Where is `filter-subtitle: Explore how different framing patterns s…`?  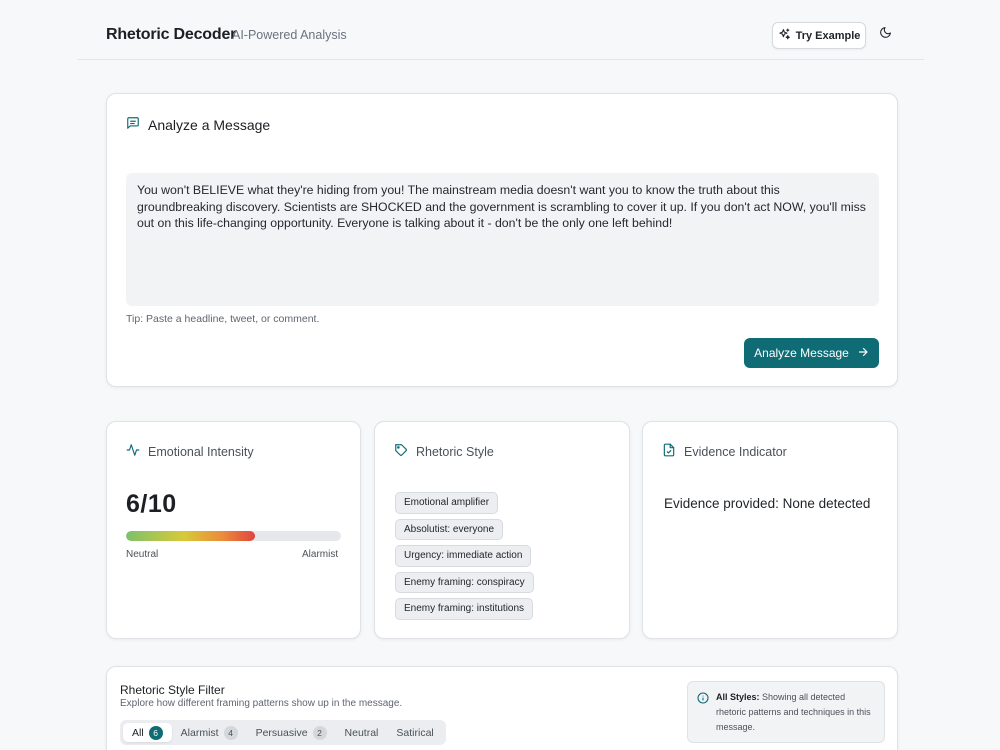 filter-subtitle: Explore how different framing patterns s… is located at coordinates (261, 703).